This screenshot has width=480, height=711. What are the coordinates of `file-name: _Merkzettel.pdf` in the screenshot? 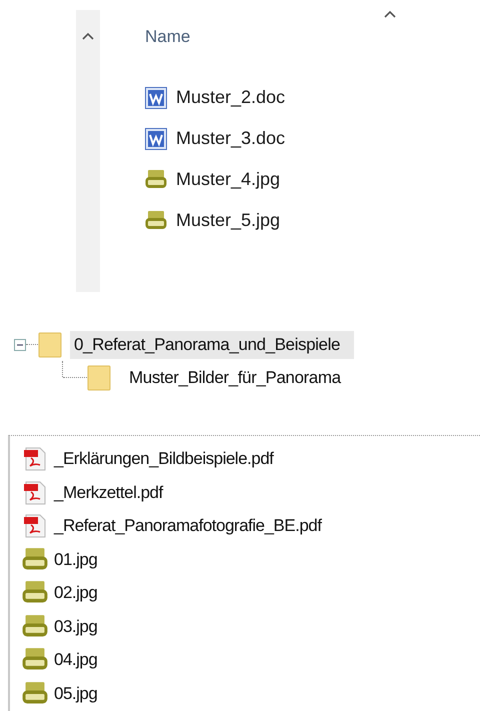 It's located at (108, 492).